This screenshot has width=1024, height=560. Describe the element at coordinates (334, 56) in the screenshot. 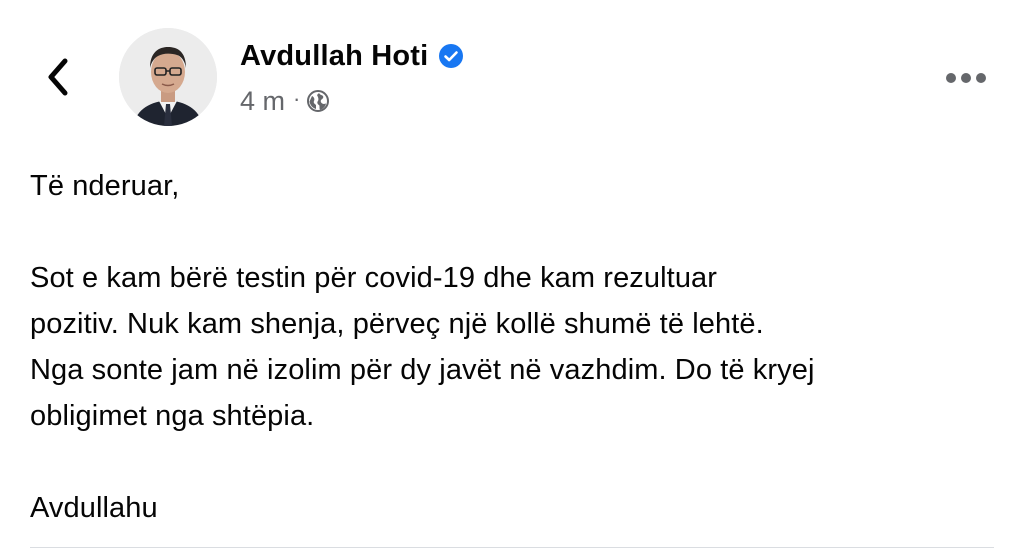

I see `author-name: Avdullah Hoti` at that location.